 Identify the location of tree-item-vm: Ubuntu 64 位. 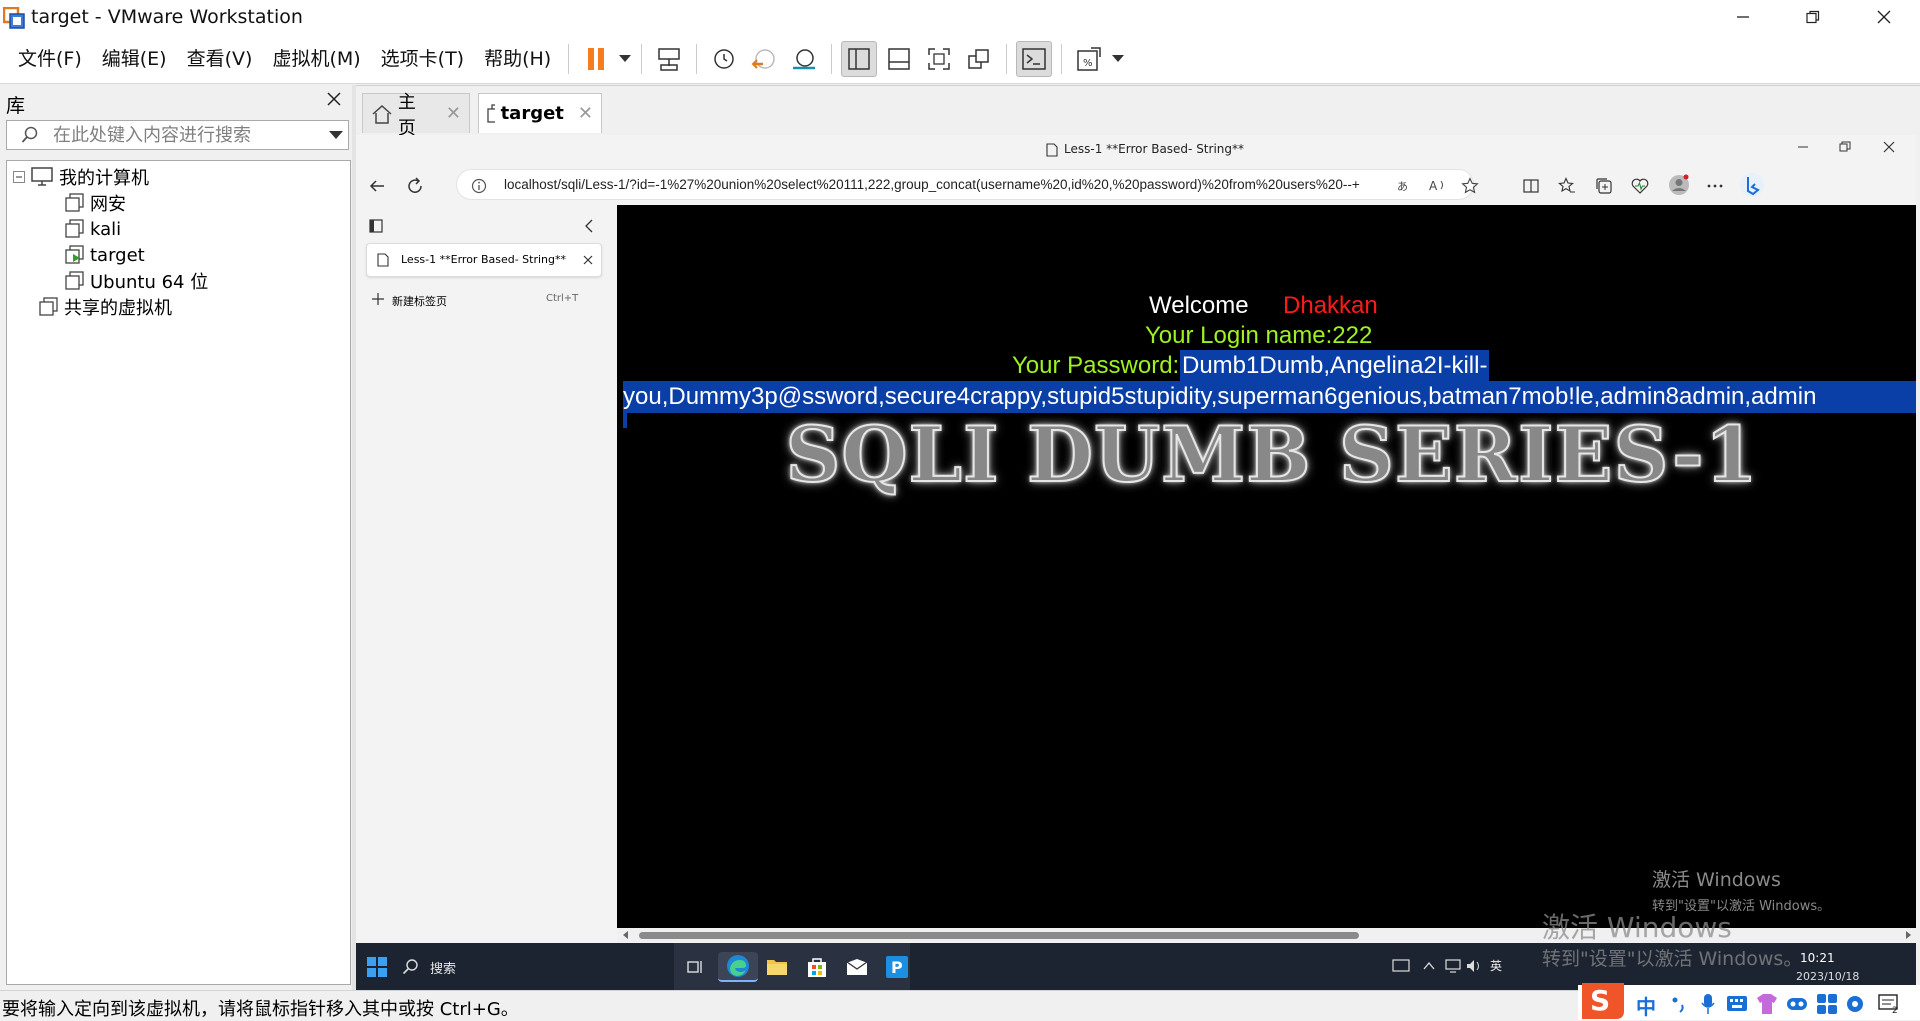
(136, 281).